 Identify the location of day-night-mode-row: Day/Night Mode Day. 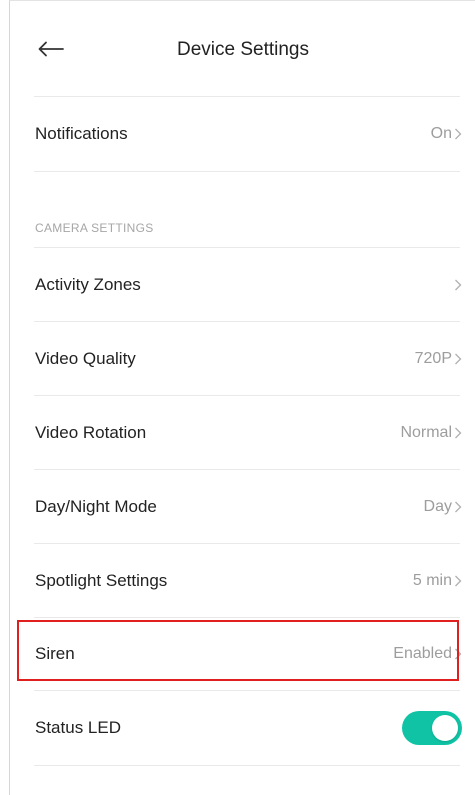
(242, 507).